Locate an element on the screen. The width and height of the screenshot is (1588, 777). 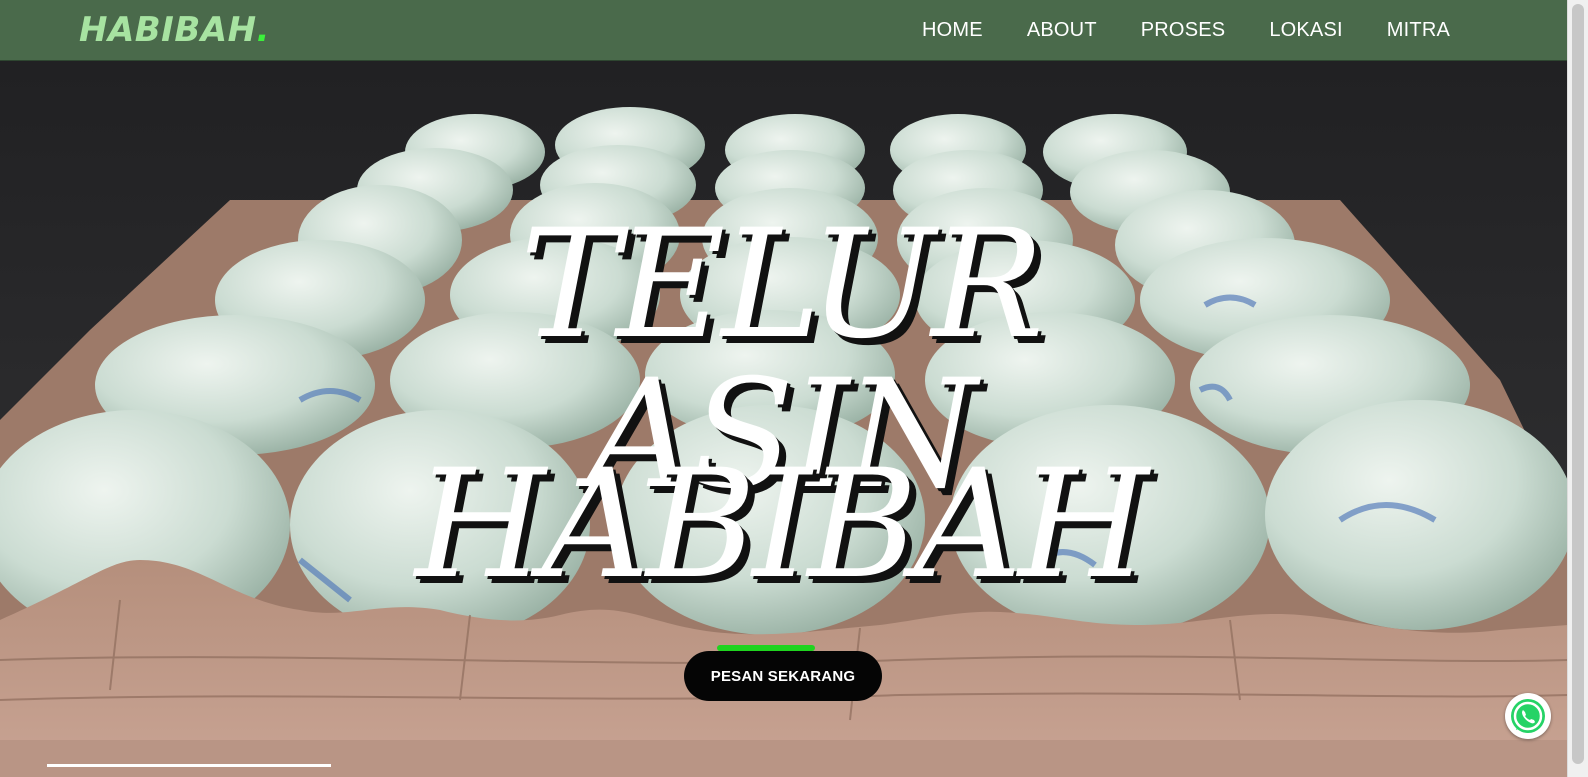
nav-mitra: MITRA is located at coordinates (1418, 30).